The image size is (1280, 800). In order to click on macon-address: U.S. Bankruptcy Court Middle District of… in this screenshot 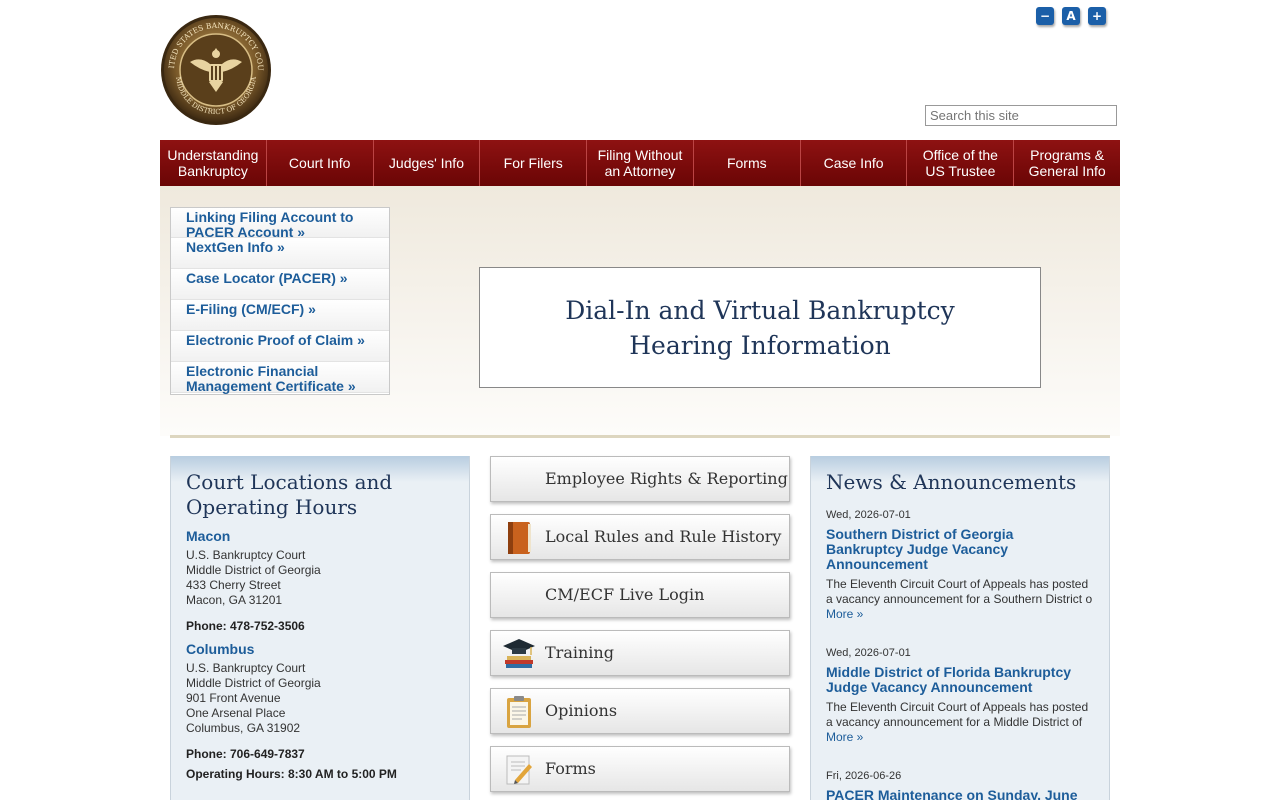, I will do `click(320, 578)`.